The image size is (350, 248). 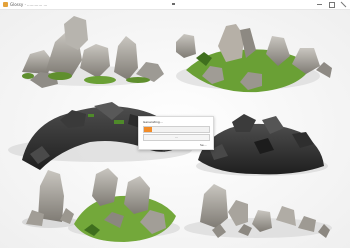 I want to click on maximize-icon, so click(x=332, y=5).